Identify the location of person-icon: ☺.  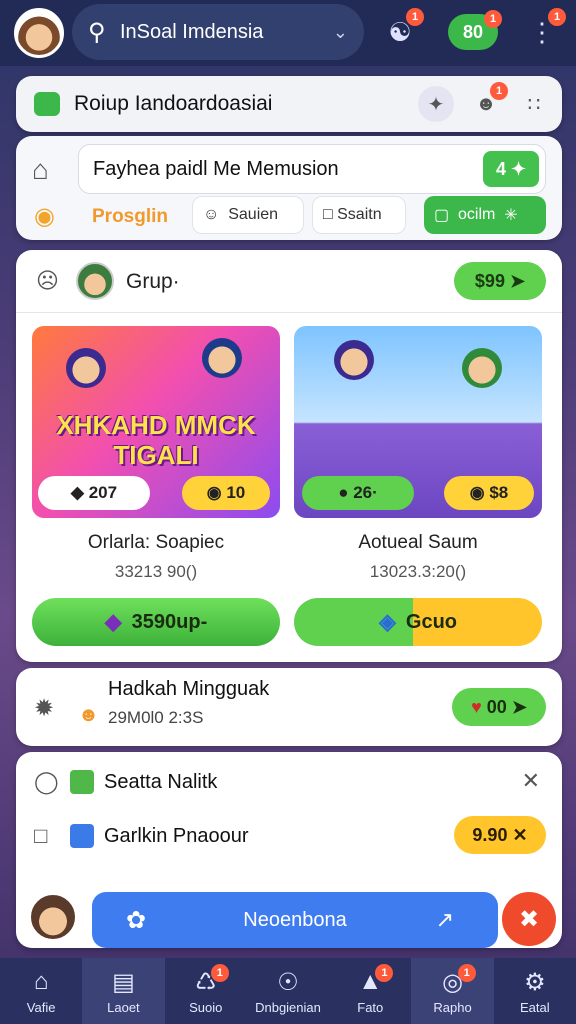
(211, 214).